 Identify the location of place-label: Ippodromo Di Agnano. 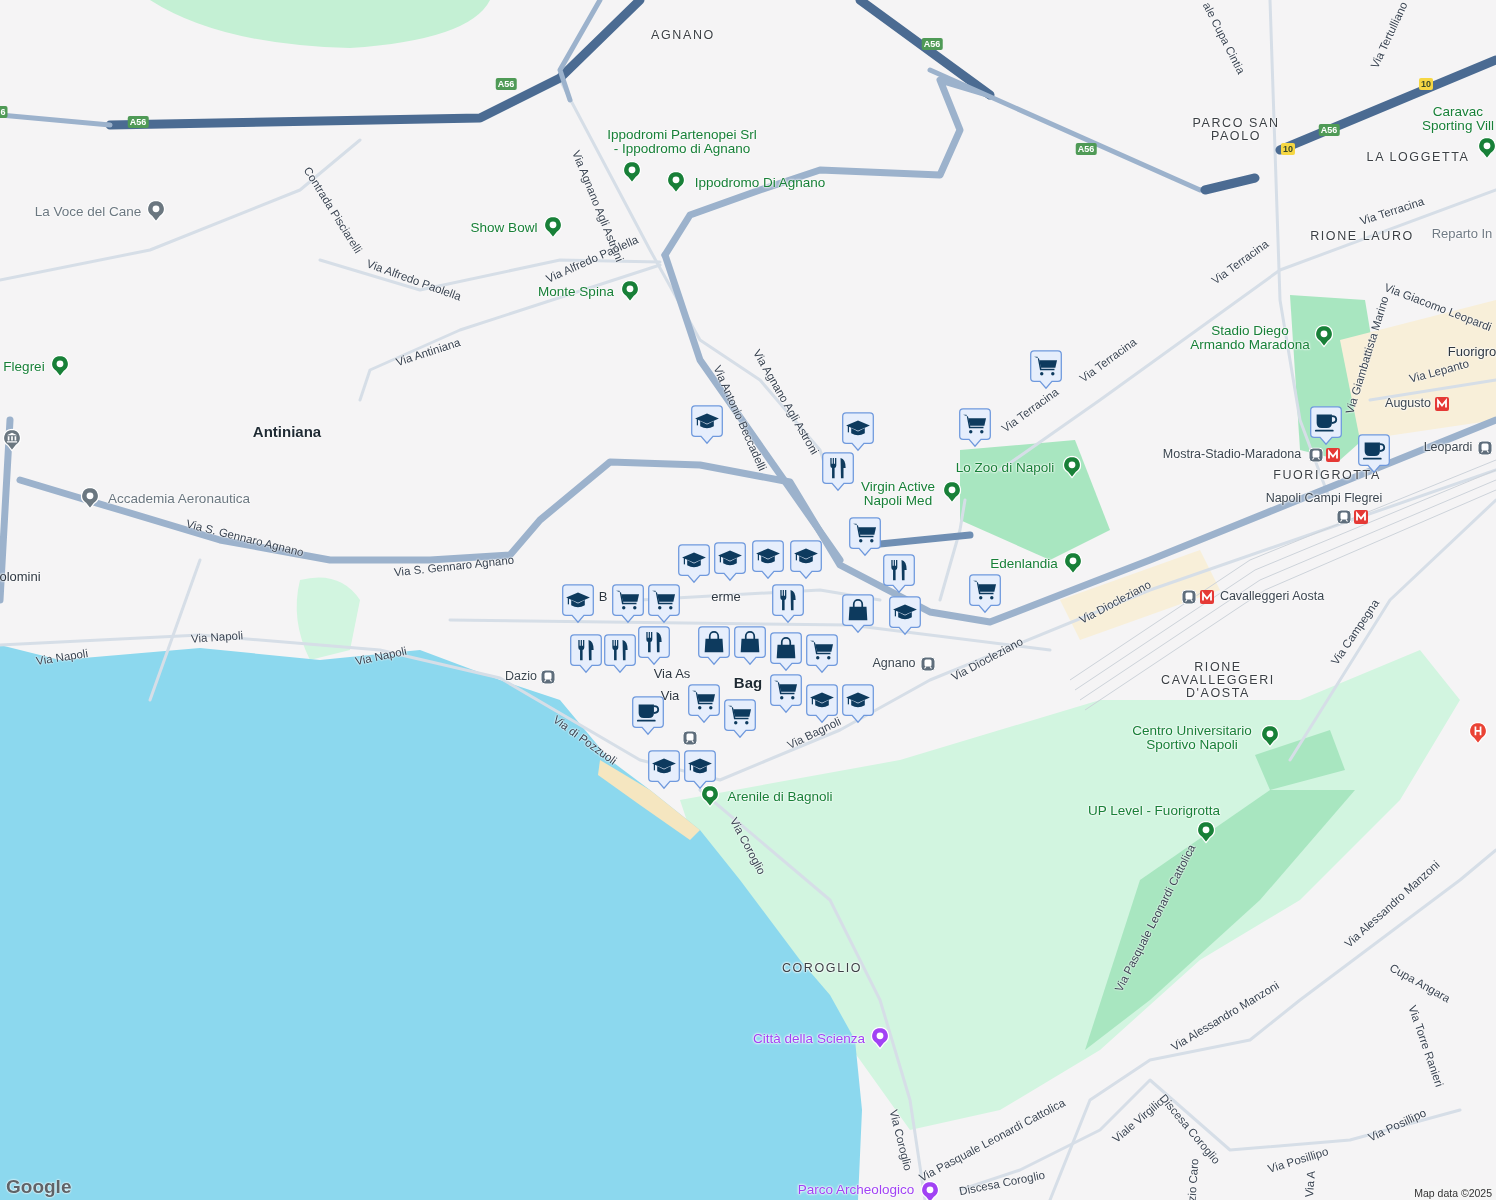
(760, 183).